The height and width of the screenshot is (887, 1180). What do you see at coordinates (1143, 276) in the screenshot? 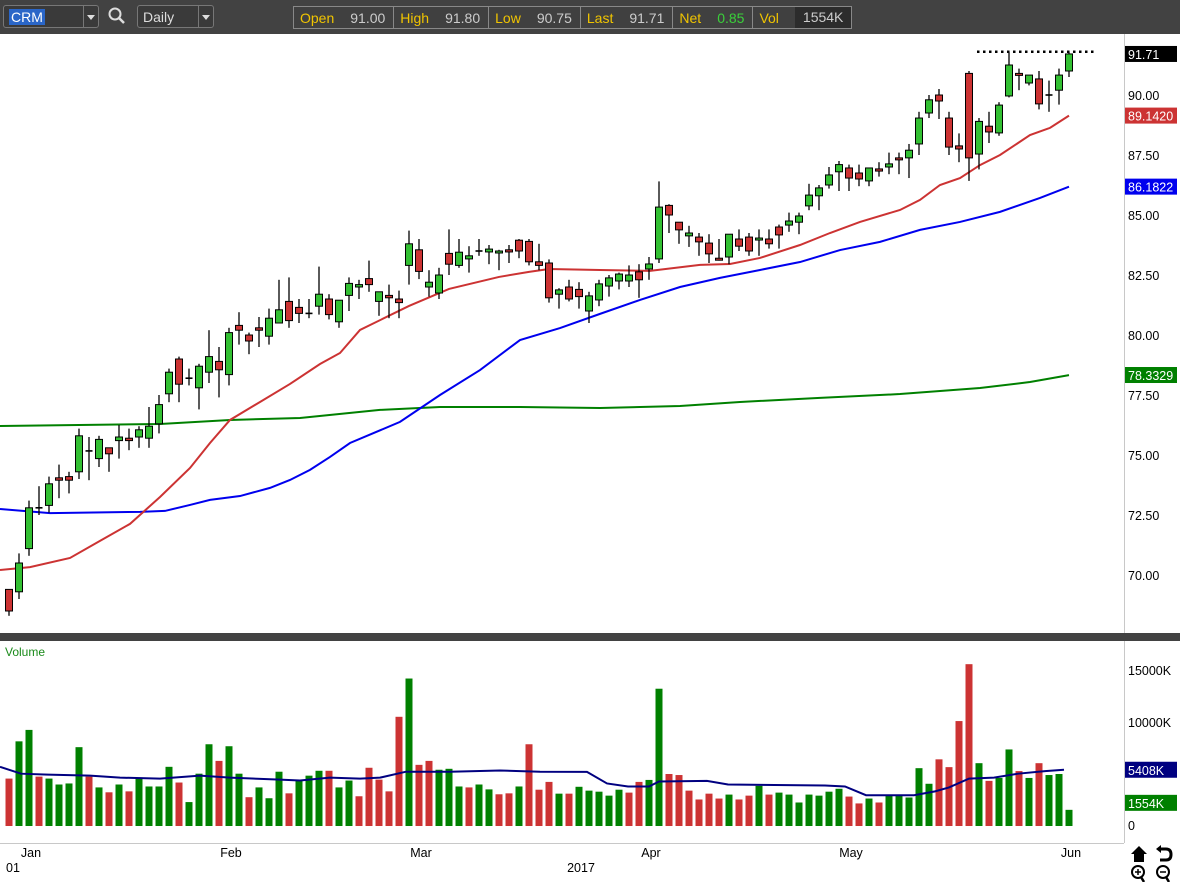
I see `price-tick-label: 82.50` at bounding box center [1143, 276].